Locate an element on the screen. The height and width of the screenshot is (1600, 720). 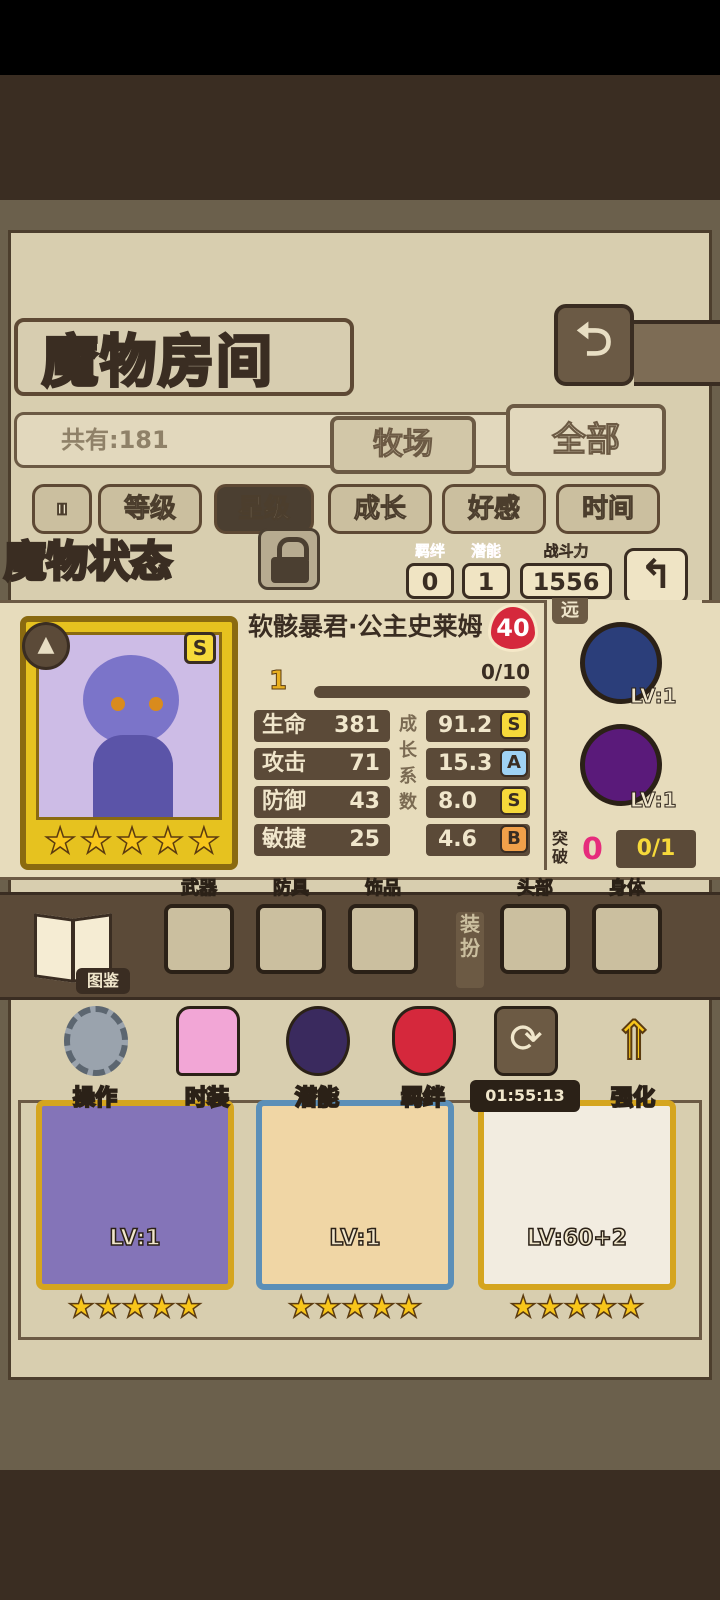
sort-affection: 好感 is located at coordinates (494, 509).